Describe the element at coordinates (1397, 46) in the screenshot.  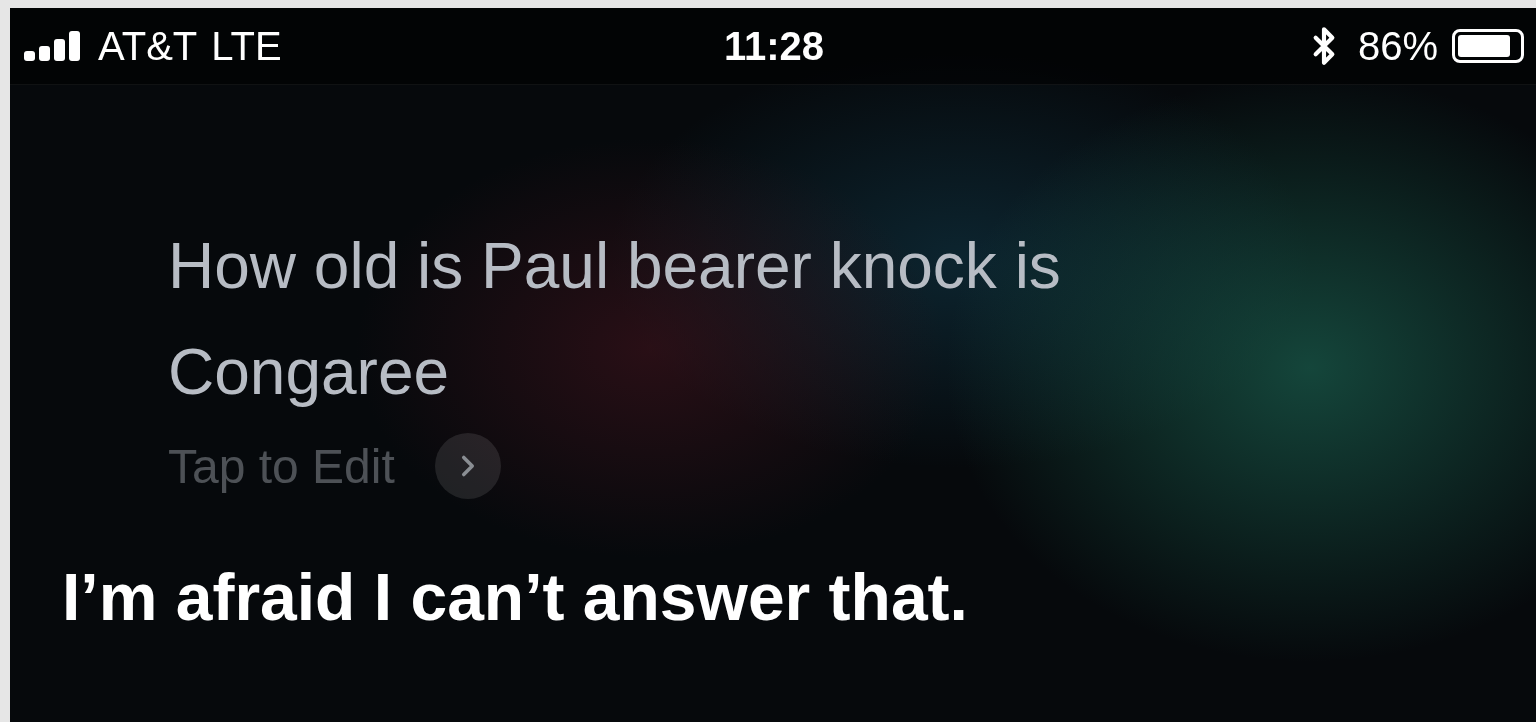
I see `battery-percentage: 86%` at that location.